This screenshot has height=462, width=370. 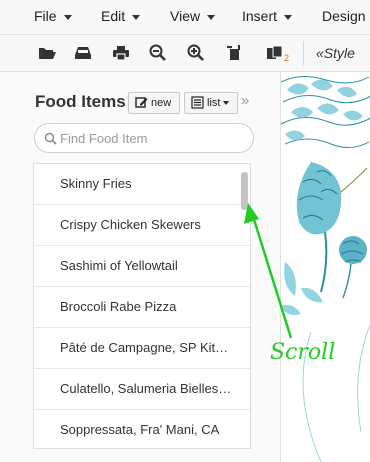 I want to click on new-item-button: new, so click(x=154, y=103).